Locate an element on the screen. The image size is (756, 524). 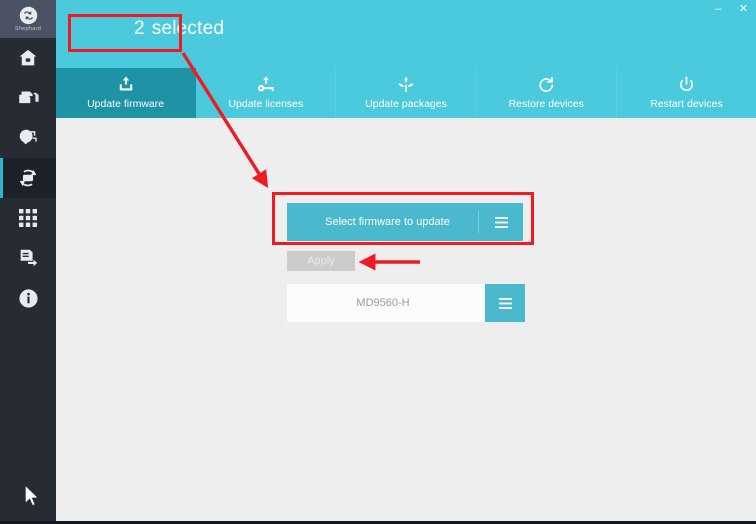
restore-arrow-icon is located at coordinates (546, 84).